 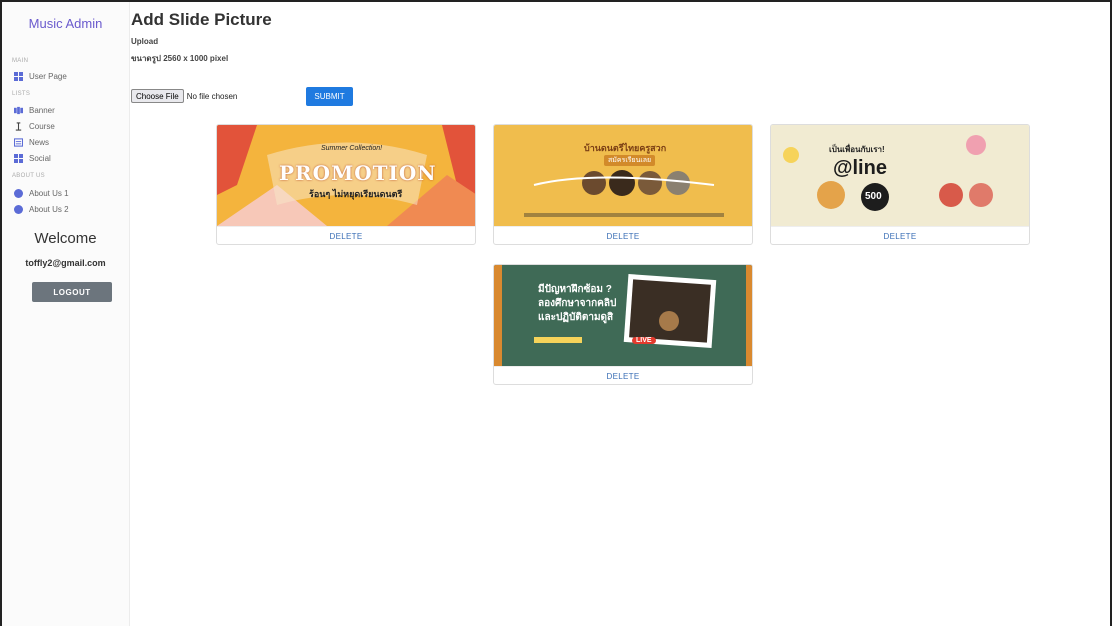 I want to click on slides-icon, so click(x=18, y=110).